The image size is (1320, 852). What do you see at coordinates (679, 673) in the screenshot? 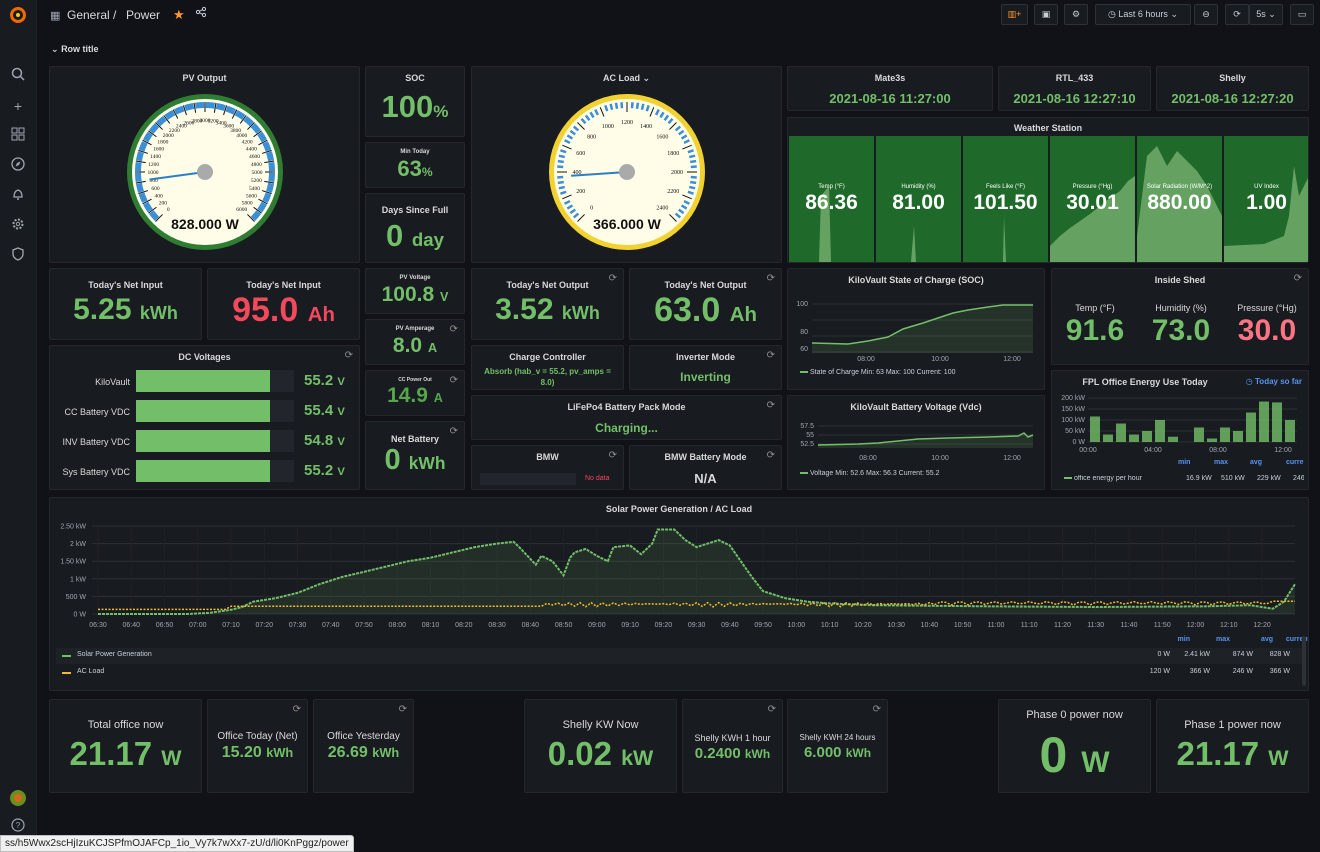
I see `legend-series-row: AC Load 120 W 366 W 246 W 366 W` at bounding box center [679, 673].